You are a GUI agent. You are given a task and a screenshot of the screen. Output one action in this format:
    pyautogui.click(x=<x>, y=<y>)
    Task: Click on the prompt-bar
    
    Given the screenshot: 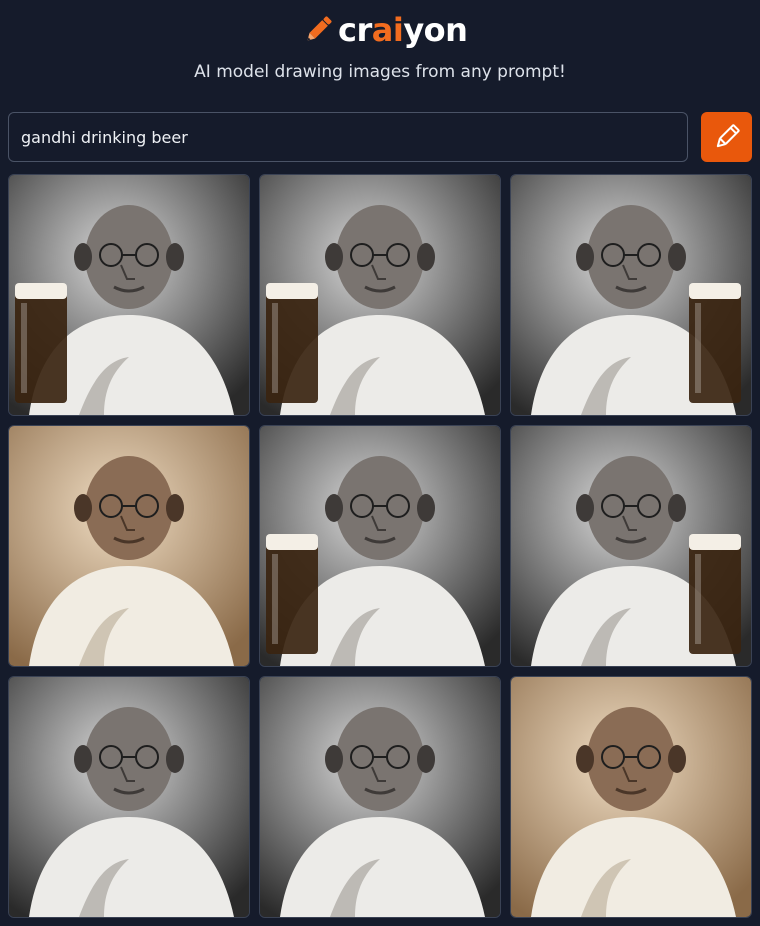 What is the action you would take?
    pyautogui.click(x=380, y=137)
    